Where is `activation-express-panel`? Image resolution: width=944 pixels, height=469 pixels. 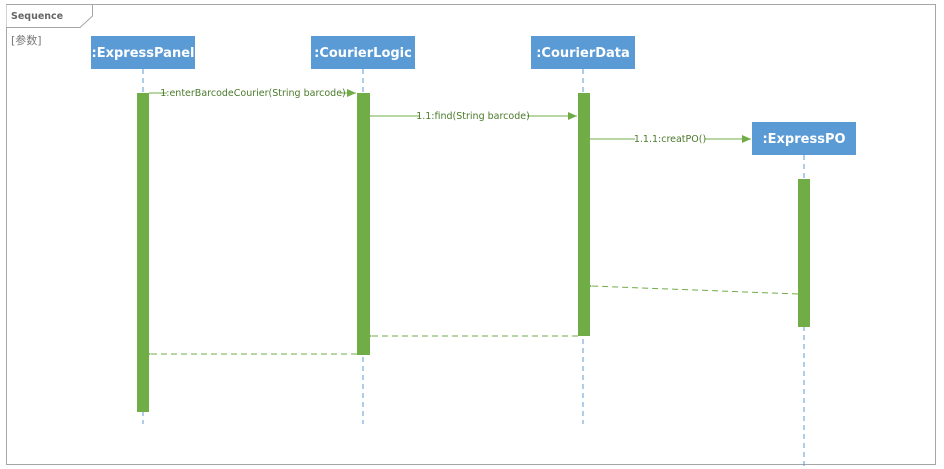 activation-express-panel is located at coordinates (143, 252).